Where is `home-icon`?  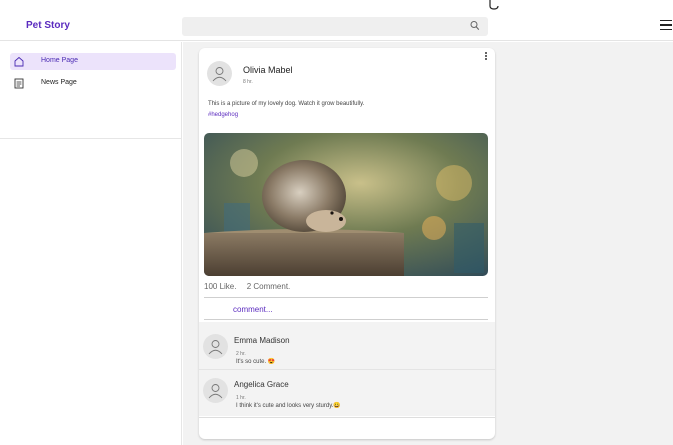 home-icon is located at coordinates (19, 61).